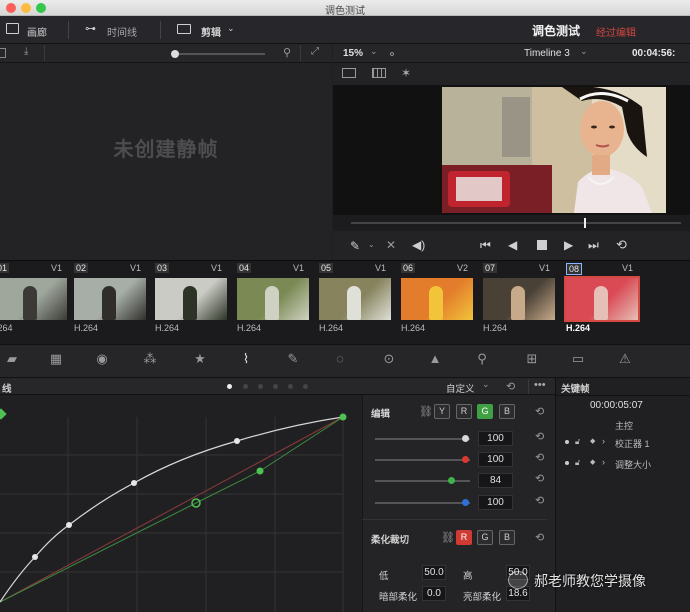 The image size is (690, 612). I want to click on qualifier-icon: ✎, so click(293, 361).